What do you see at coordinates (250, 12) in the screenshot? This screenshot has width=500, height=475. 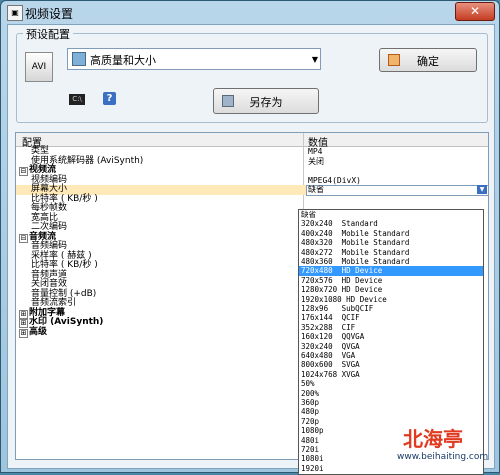 I see `title-bar: ▣ 视频设置 ✕` at bounding box center [250, 12].